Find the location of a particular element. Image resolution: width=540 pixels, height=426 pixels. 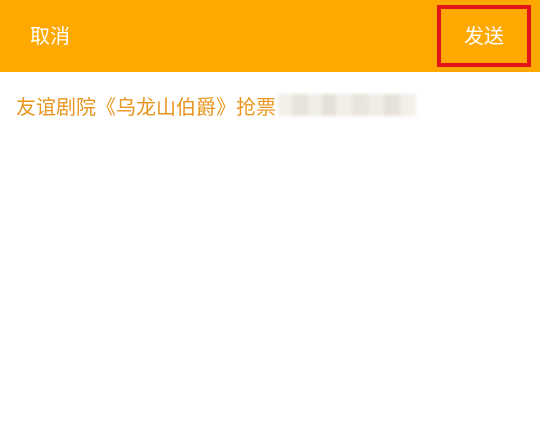

send-button-highlight: 发送 is located at coordinates (484, 36).